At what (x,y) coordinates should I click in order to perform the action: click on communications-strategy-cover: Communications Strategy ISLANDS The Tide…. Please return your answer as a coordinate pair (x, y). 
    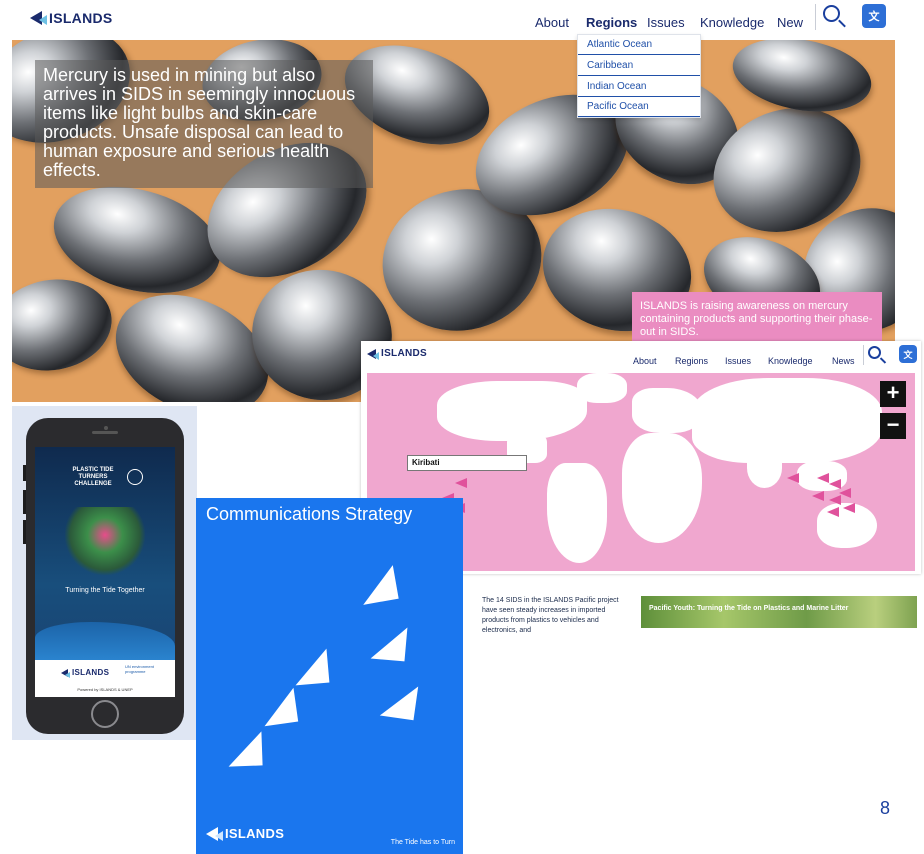
    Looking at the image, I should click on (329, 676).